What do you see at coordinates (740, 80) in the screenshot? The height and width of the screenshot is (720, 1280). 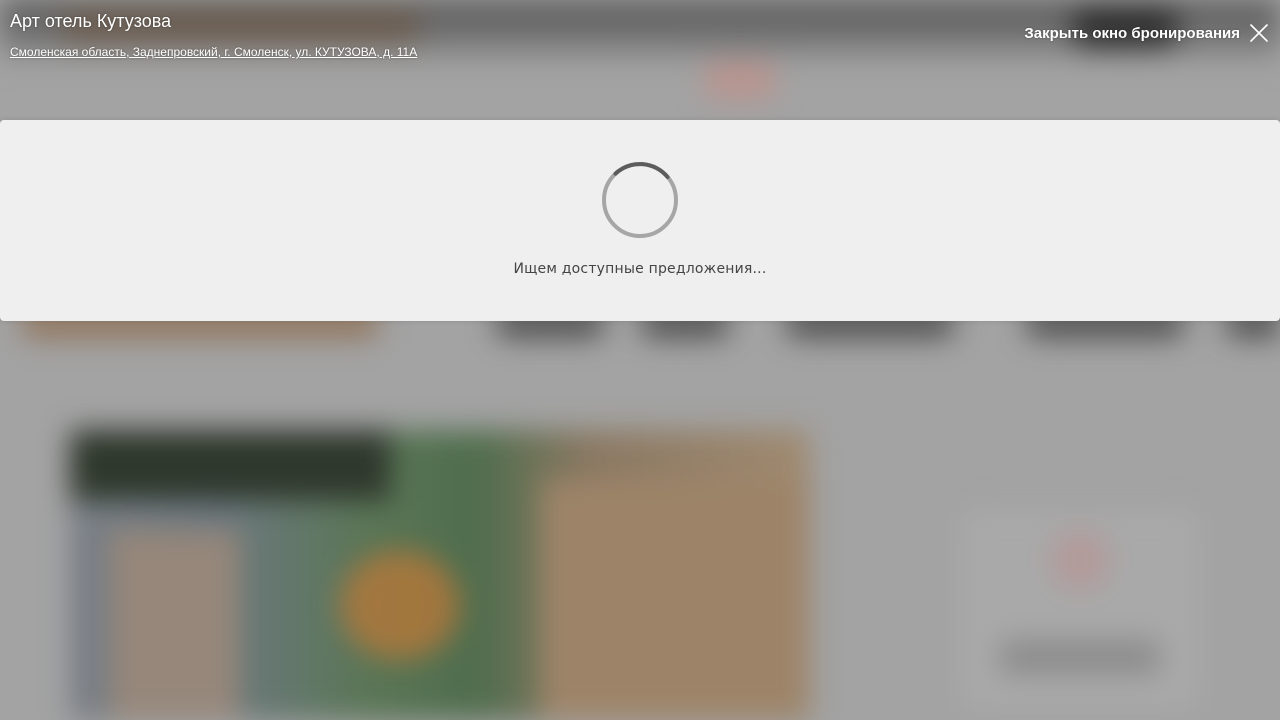 I see `background-logo` at bounding box center [740, 80].